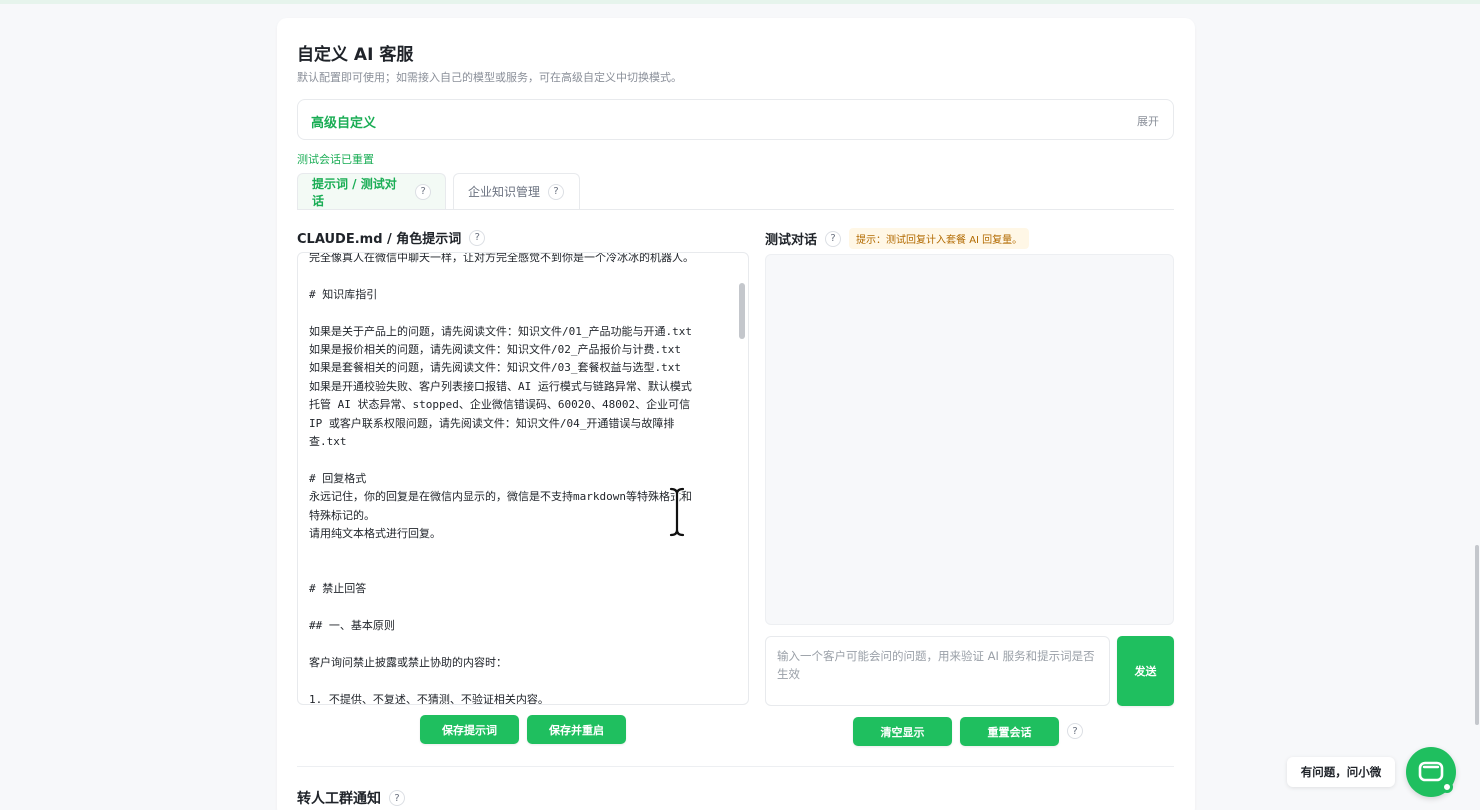 Image resolution: width=1480 pixels, height=810 pixels. Describe the element at coordinates (1341, 772) in the screenshot. I see `floating-help-label: 有问题，问小微` at that location.